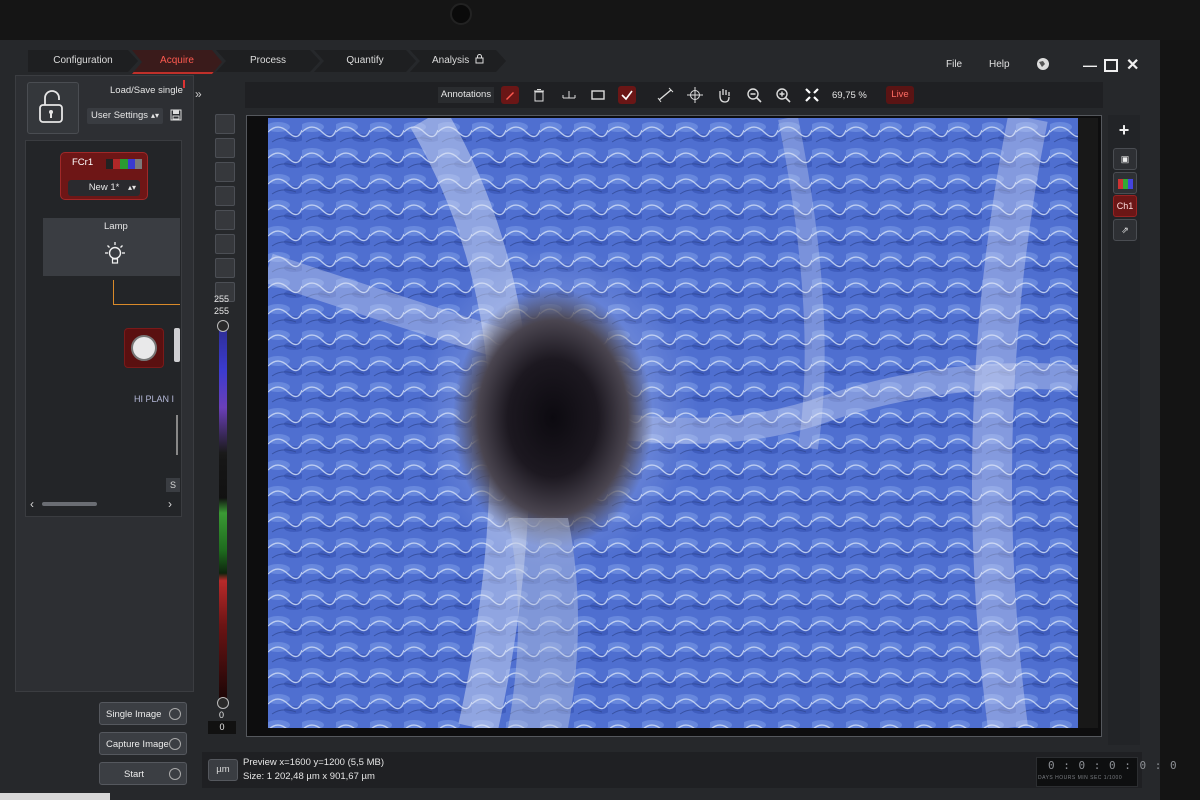 This screenshot has width=1200, height=800. What do you see at coordinates (1113, 765) in the screenshot?
I see `timer-value: 0 : 0 : 0 : 0 : 0` at bounding box center [1113, 765].